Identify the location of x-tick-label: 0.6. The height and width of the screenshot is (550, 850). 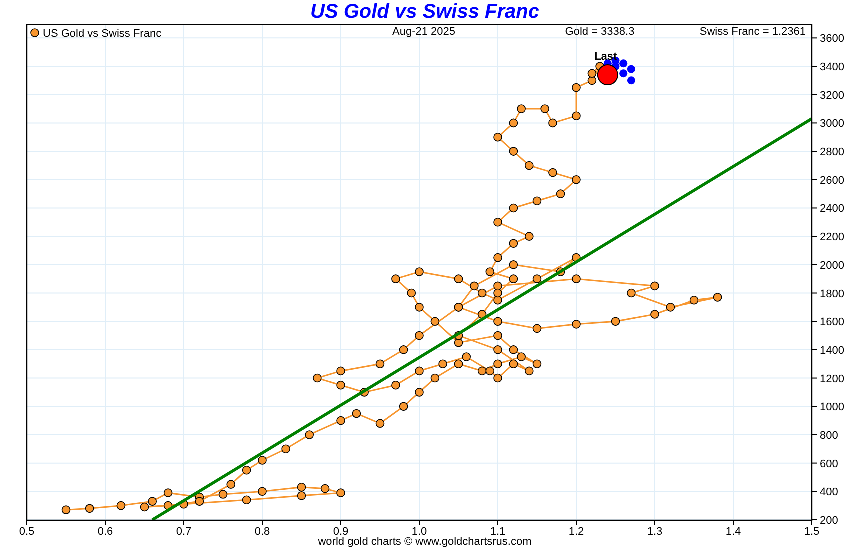
(106, 531).